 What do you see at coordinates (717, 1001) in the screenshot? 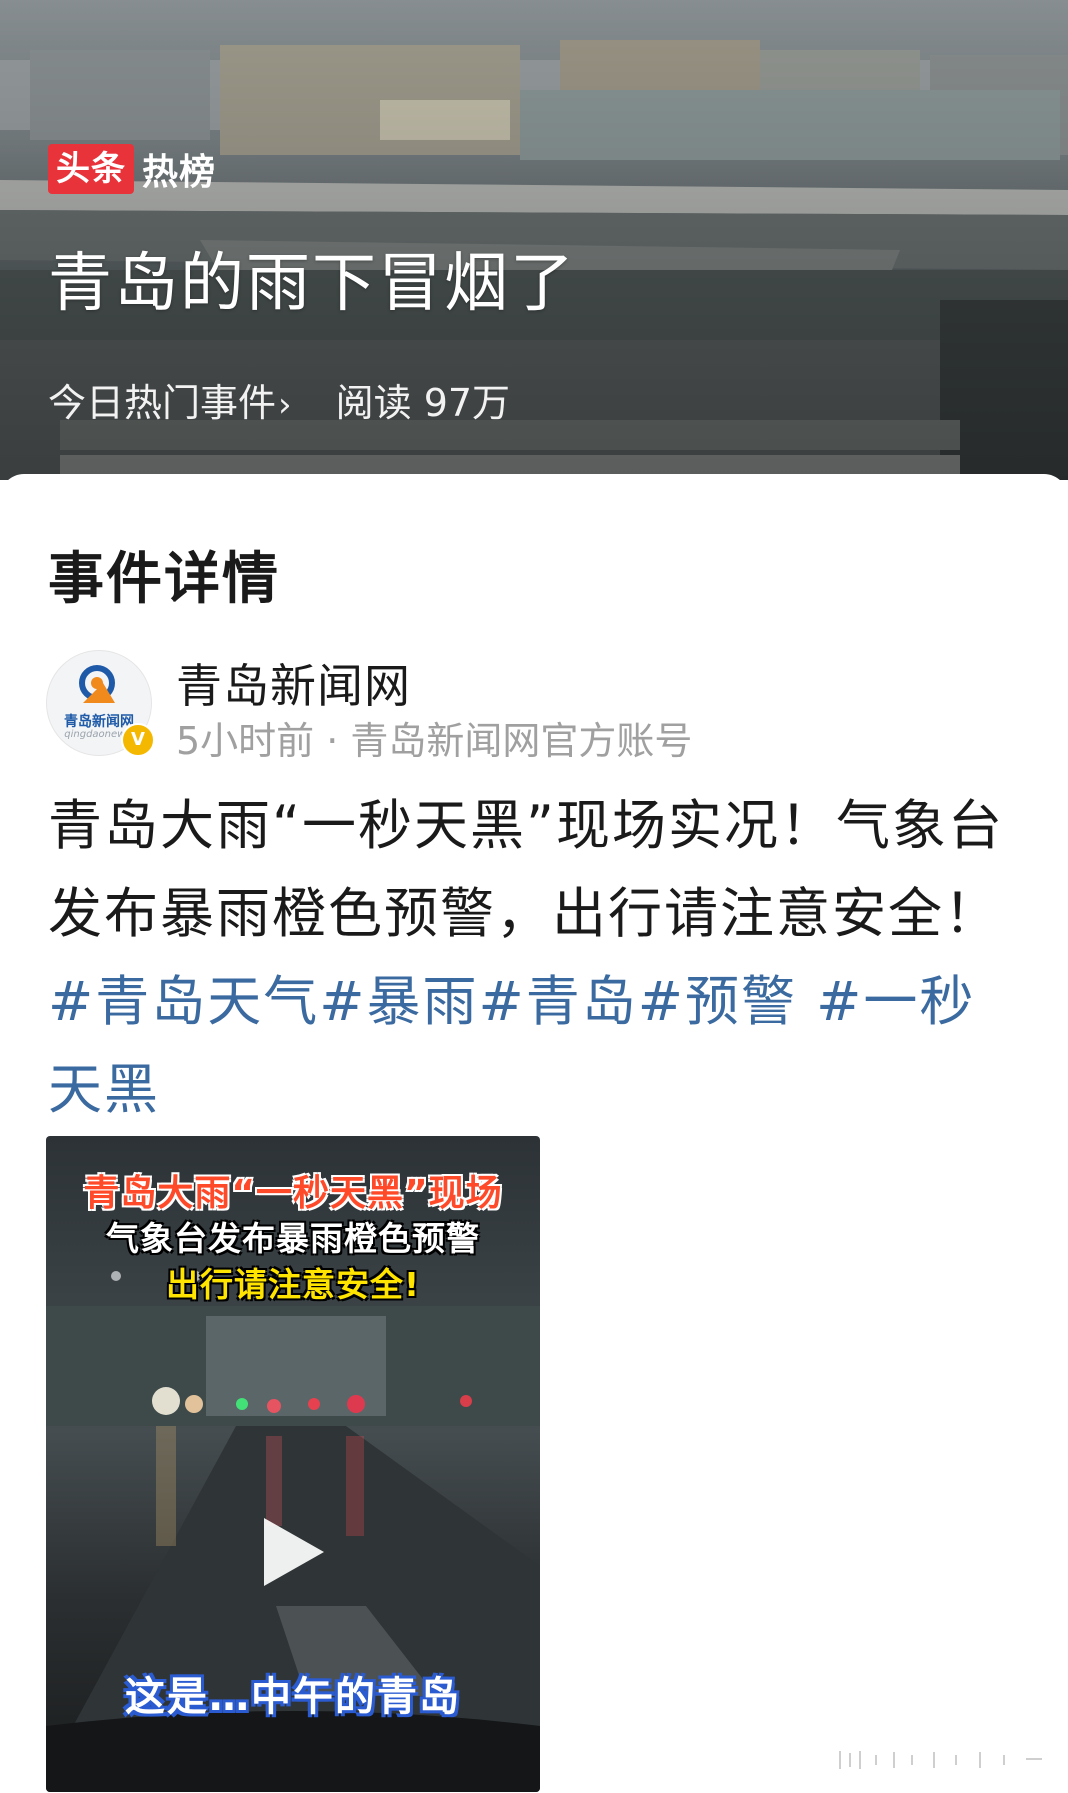
I see `hashtag-link: #预警` at bounding box center [717, 1001].